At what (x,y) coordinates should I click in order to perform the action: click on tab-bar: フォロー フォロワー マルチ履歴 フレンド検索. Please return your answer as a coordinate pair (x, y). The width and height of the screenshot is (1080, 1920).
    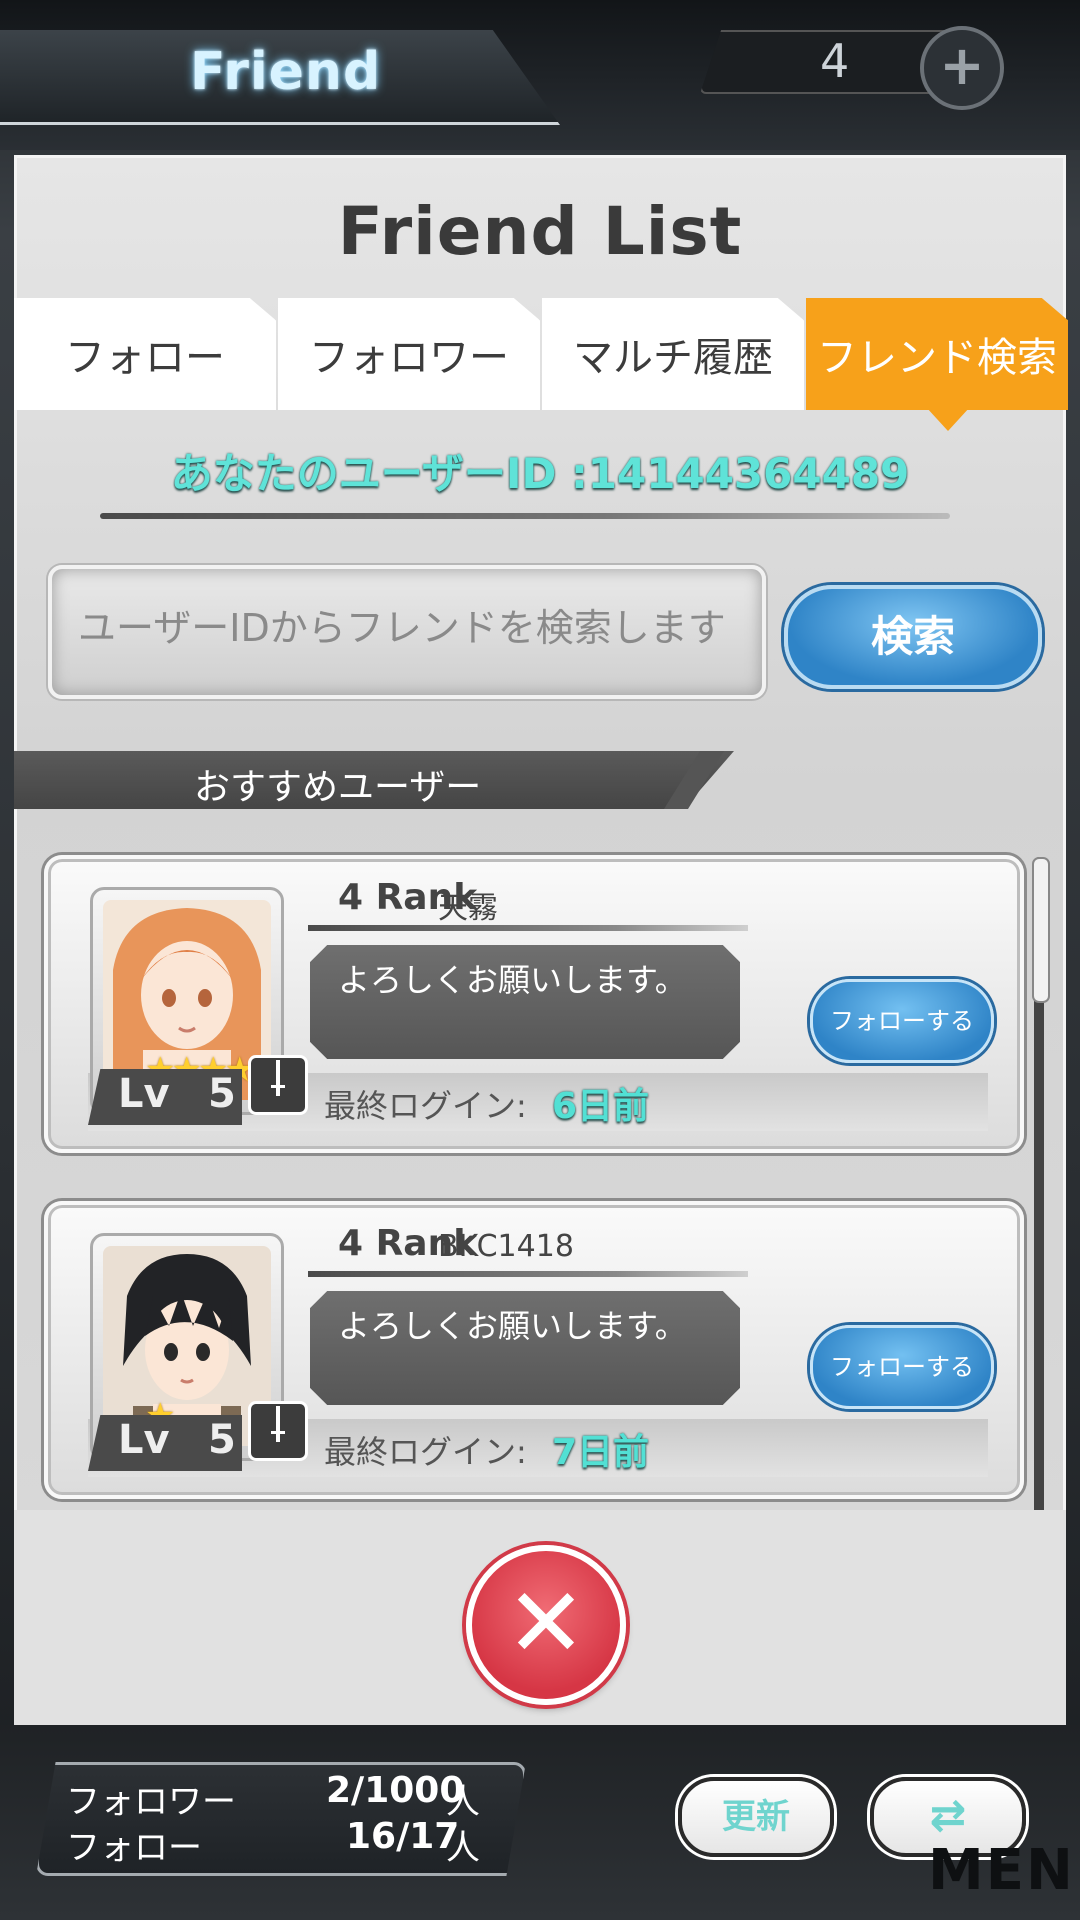
    Looking at the image, I should click on (541, 354).